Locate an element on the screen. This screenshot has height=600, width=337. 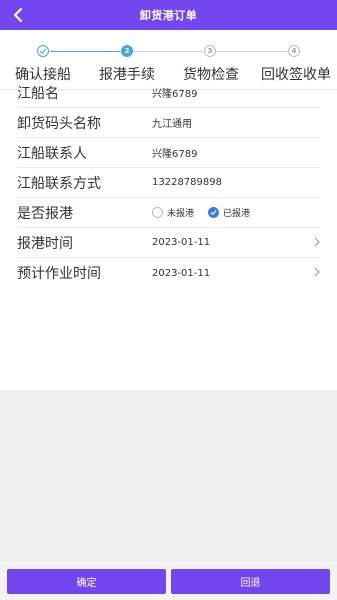
confirm-button: 确定 is located at coordinates (86, 581).